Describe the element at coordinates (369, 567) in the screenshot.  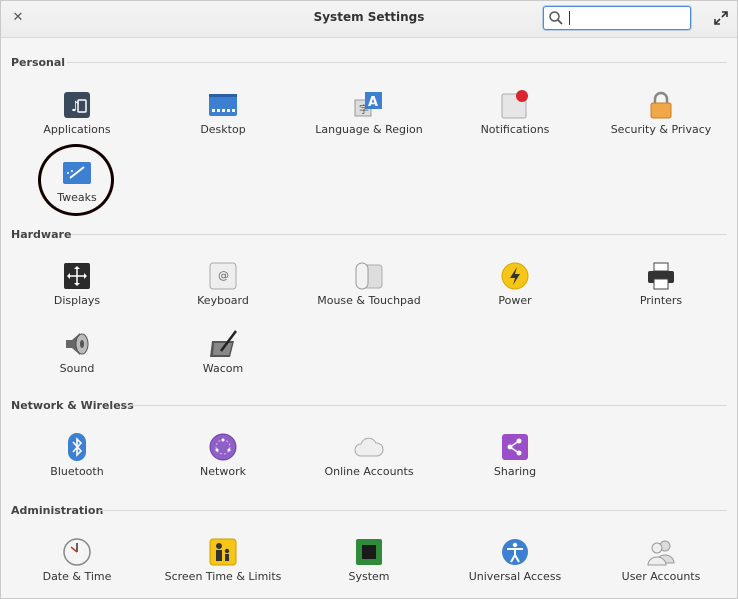
I see `settings-item-system: System` at that location.